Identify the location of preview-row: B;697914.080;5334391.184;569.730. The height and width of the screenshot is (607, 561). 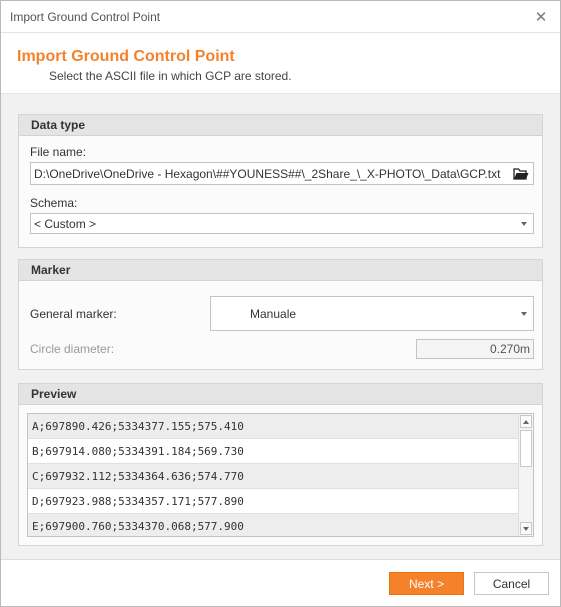
(280, 451).